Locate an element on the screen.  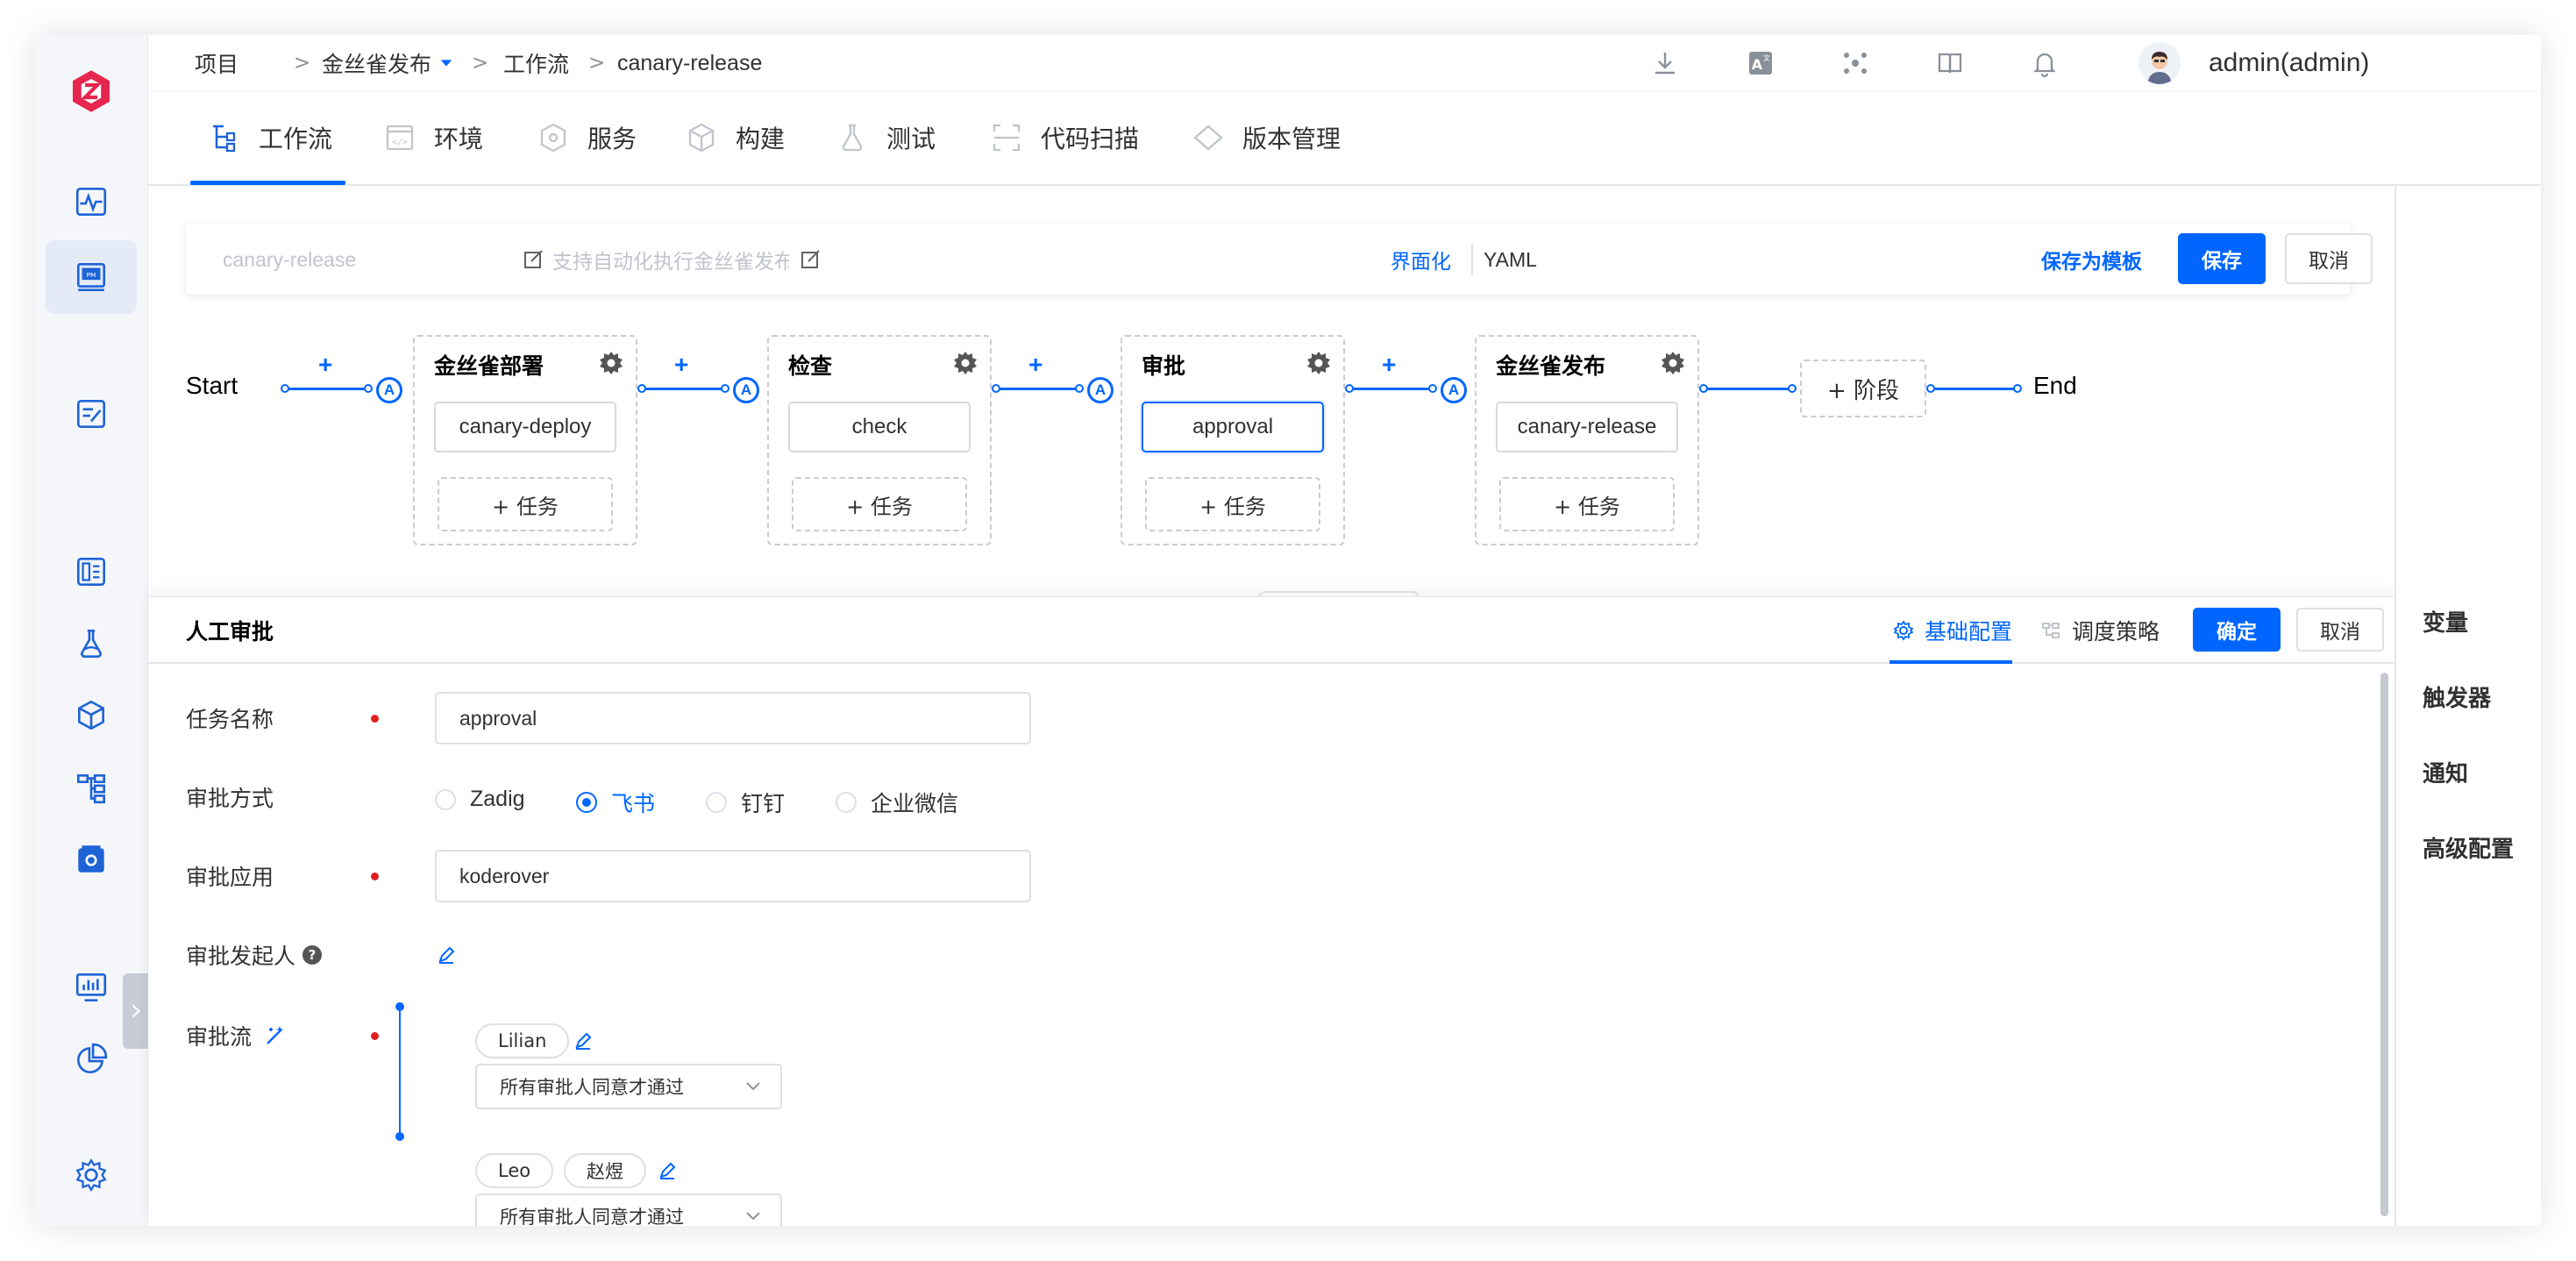
right-panel-advanced: 高级配置 is located at coordinates (2468, 847).